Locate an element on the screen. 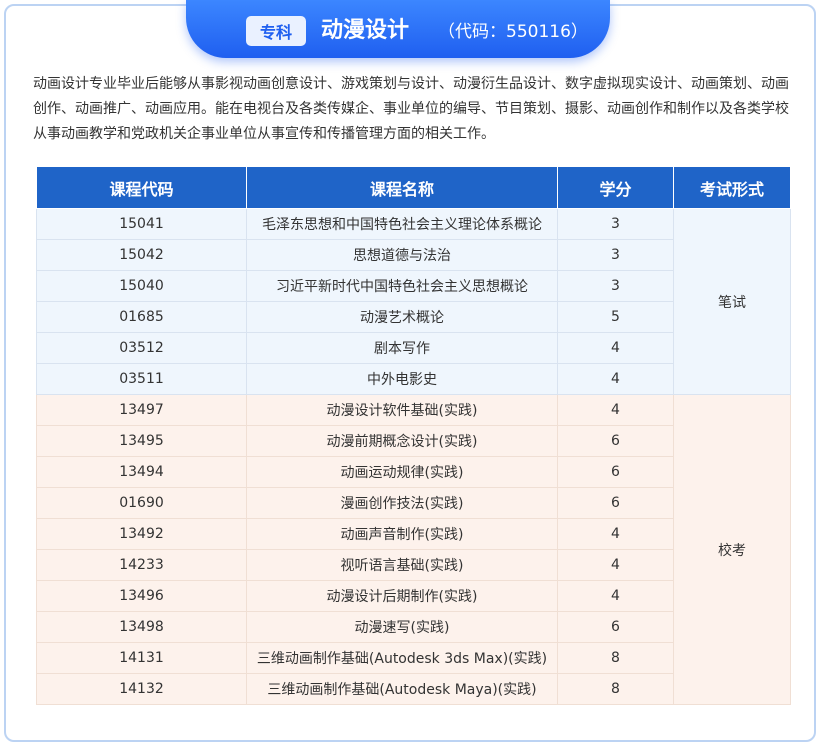 Image resolution: width=822 pixels, height=748 pixels. course-code-cell: 14132 is located at coordinates (141, 689).